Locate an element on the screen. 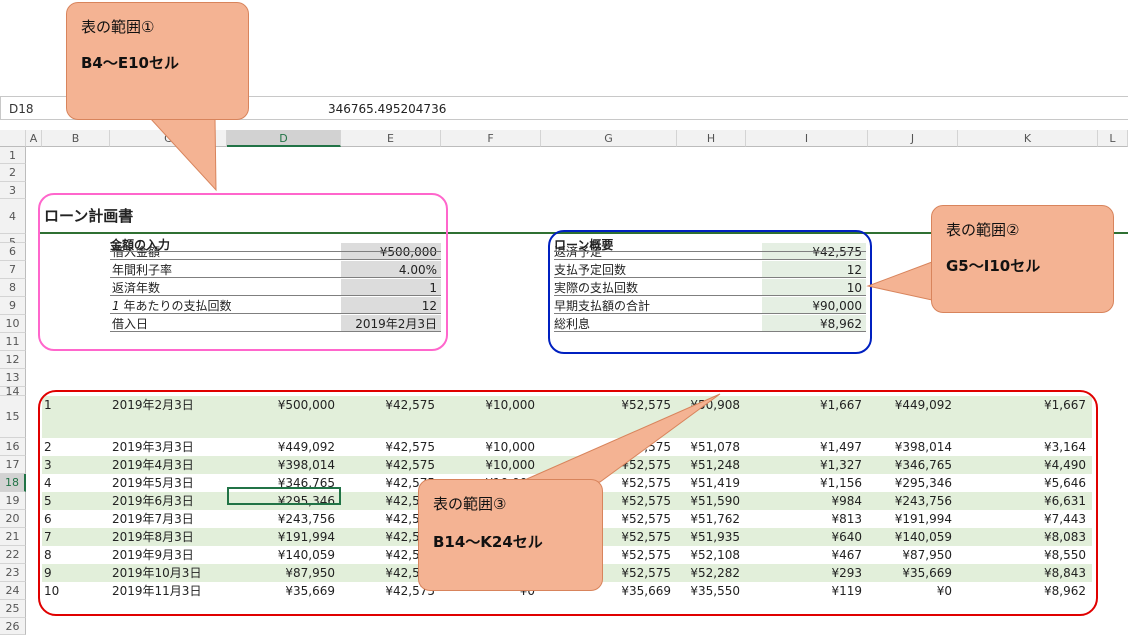  callout-range: B4～E10セル is located at coordinates (130, 63).